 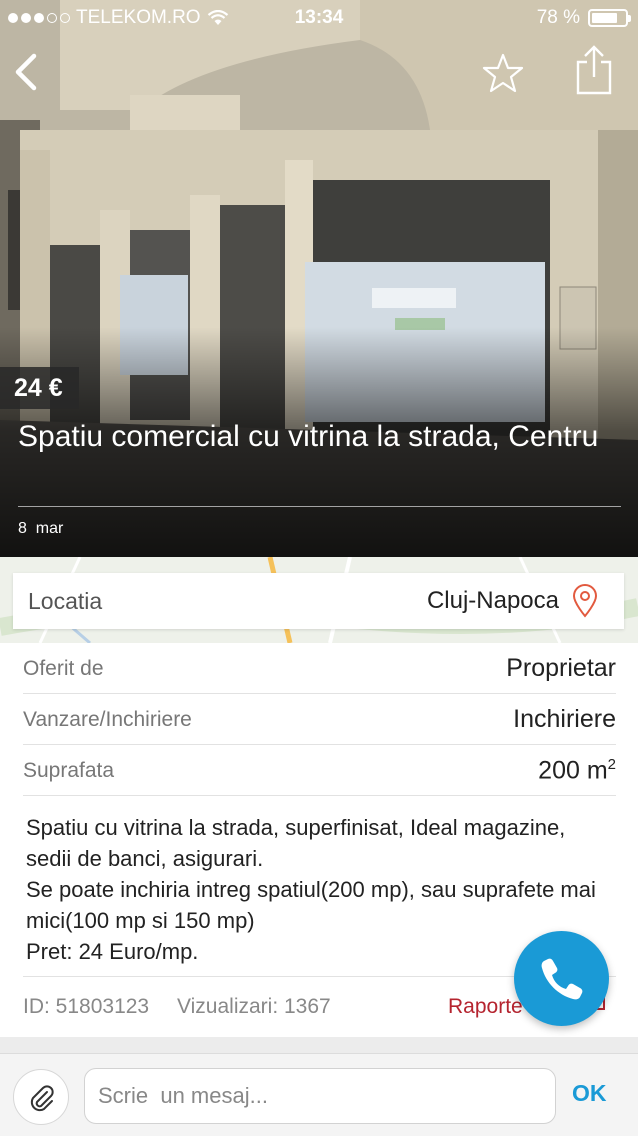 What do you see at coordinates (585, 601) in the screenshot?
I see `map-pin-icon` at bounding box center [585, 601].